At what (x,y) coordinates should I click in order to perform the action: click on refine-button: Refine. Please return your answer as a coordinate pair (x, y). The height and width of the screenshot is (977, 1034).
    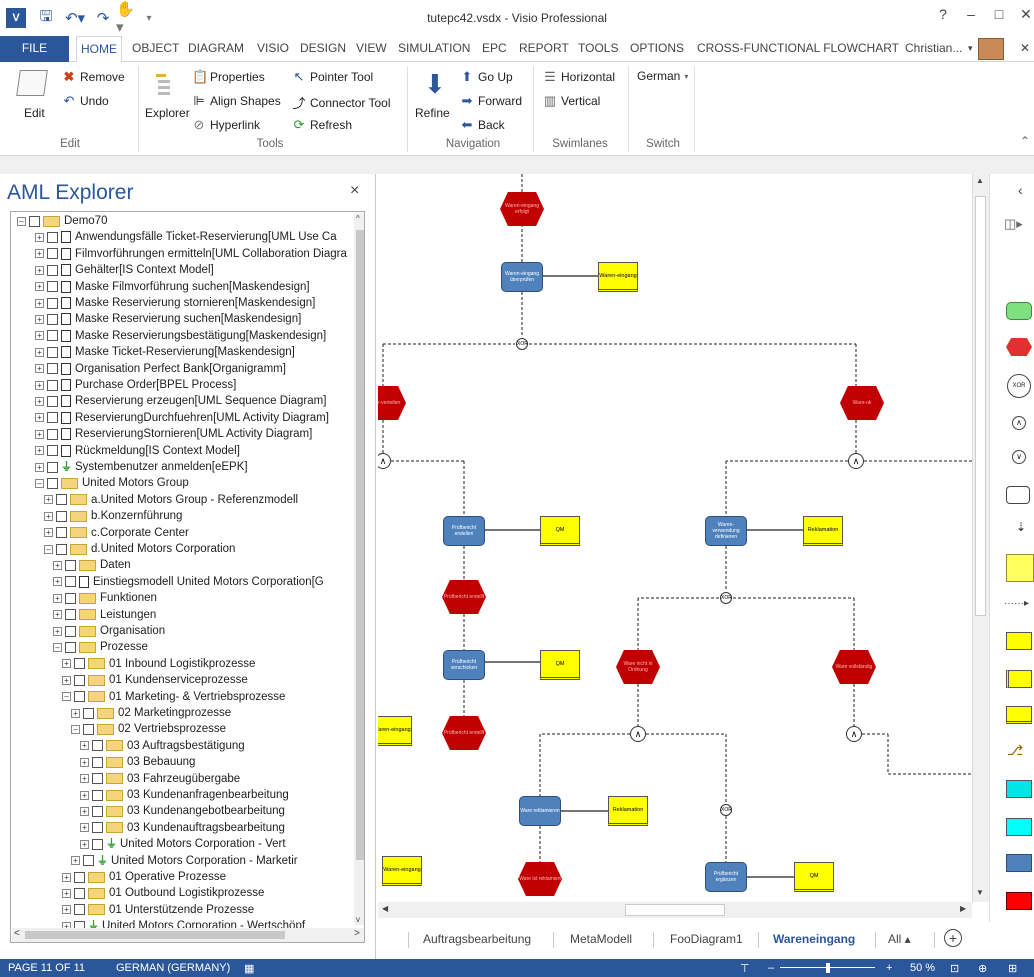
    Looking at the image, I should click on (432, 113).